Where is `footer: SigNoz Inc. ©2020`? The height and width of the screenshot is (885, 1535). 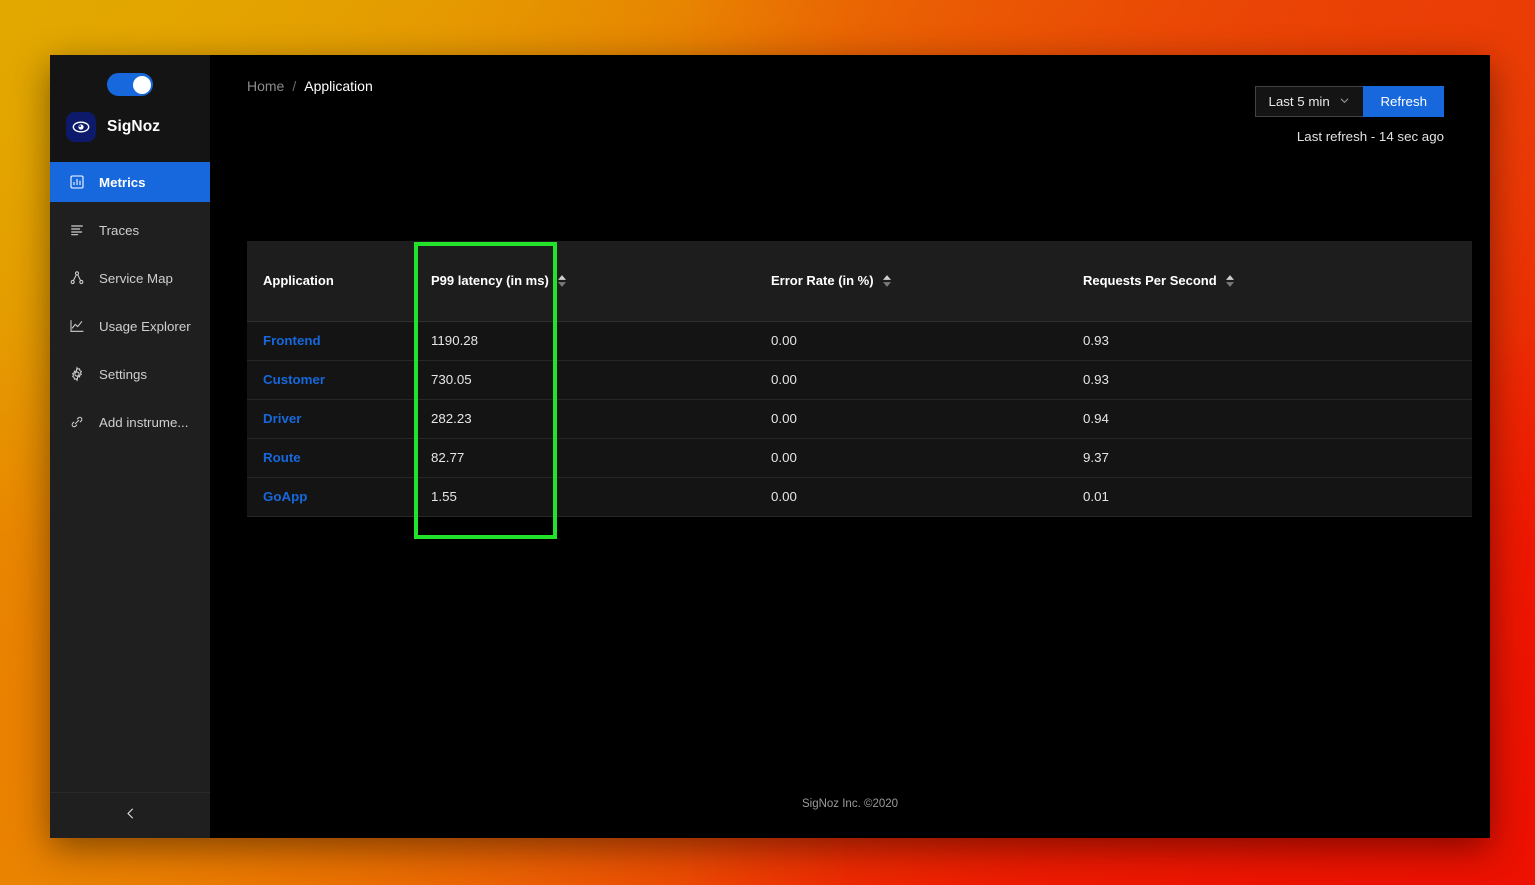
footer: SigNoz Inc. ©2020 is located at coordinates (850, 804).